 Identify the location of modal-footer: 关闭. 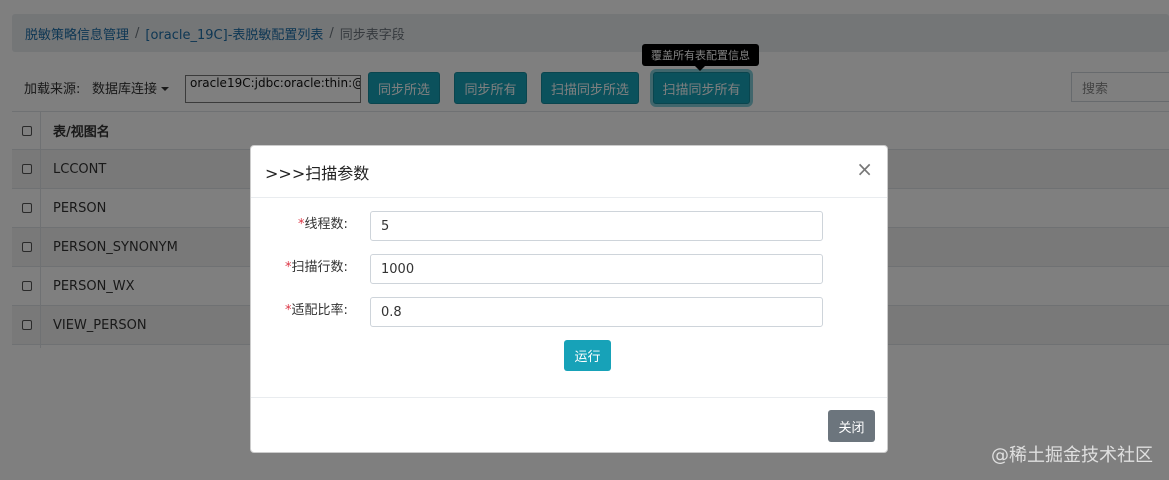
(569, 425).